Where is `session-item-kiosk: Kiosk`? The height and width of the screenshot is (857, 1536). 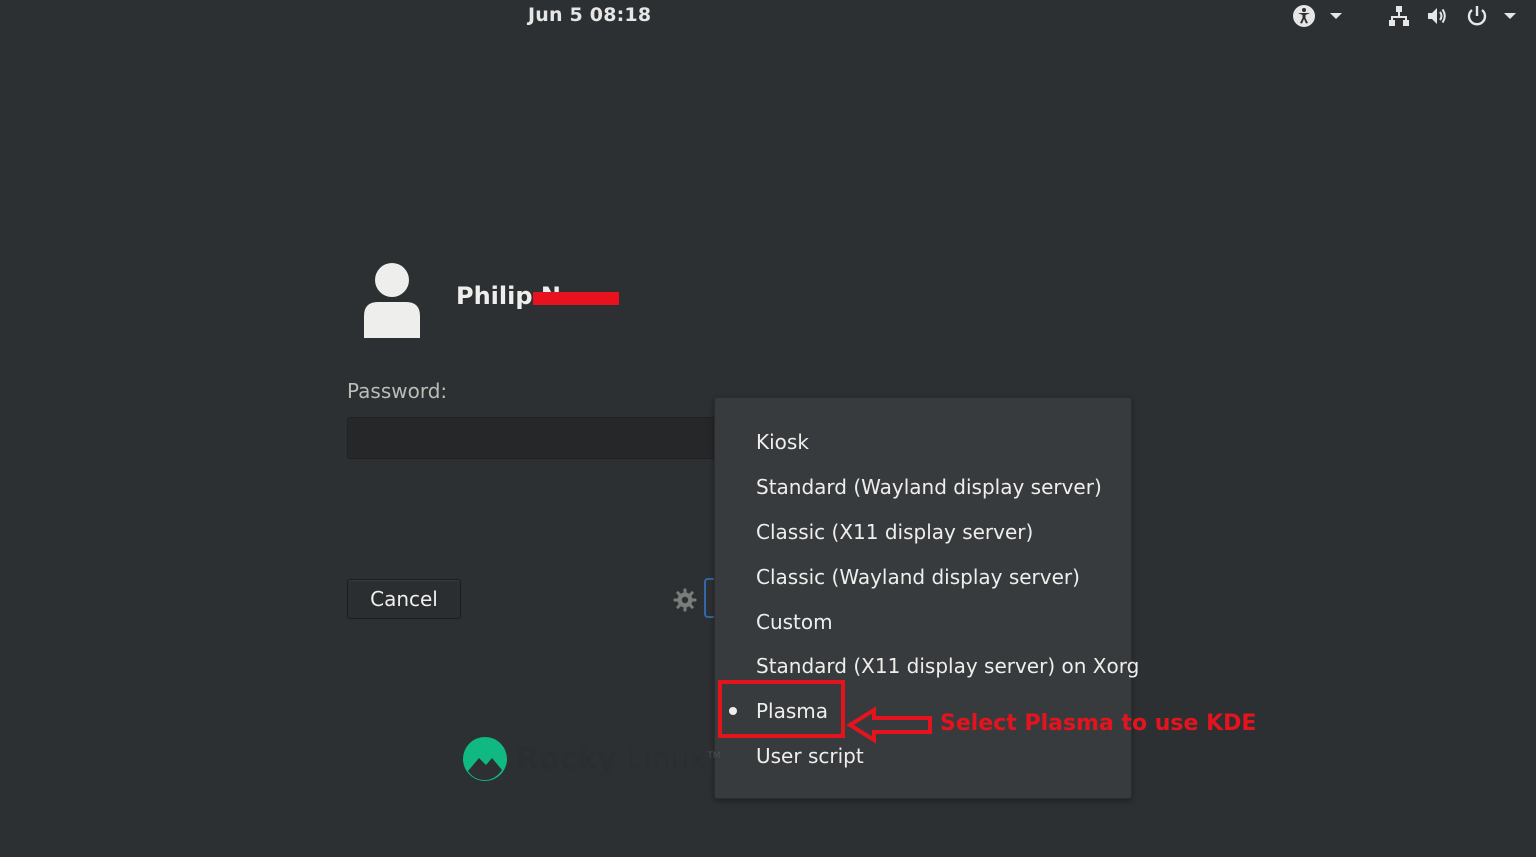 session-item-kiosk: Kiosk is located at coordinates (782, 442).